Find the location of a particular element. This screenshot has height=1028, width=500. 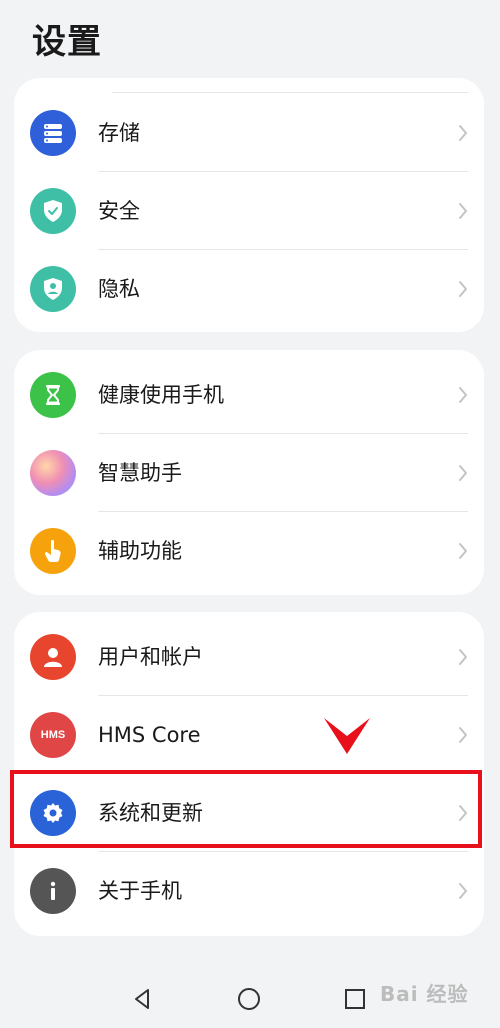

highlight-annotation-box is located at coordinates (246, 809).